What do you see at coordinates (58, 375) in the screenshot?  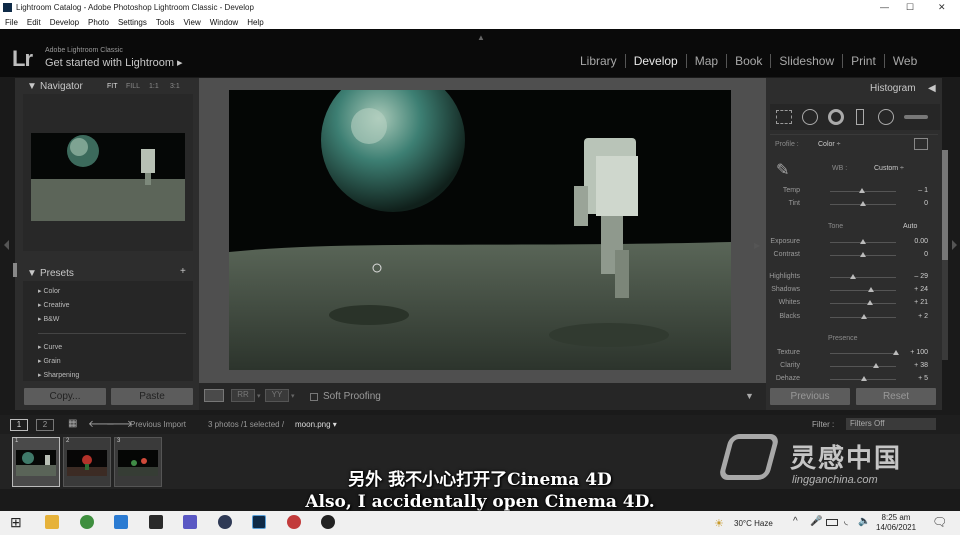 I see `preset-group-sharpening: ▸ Sharpening` at bounding box center [58, 375].